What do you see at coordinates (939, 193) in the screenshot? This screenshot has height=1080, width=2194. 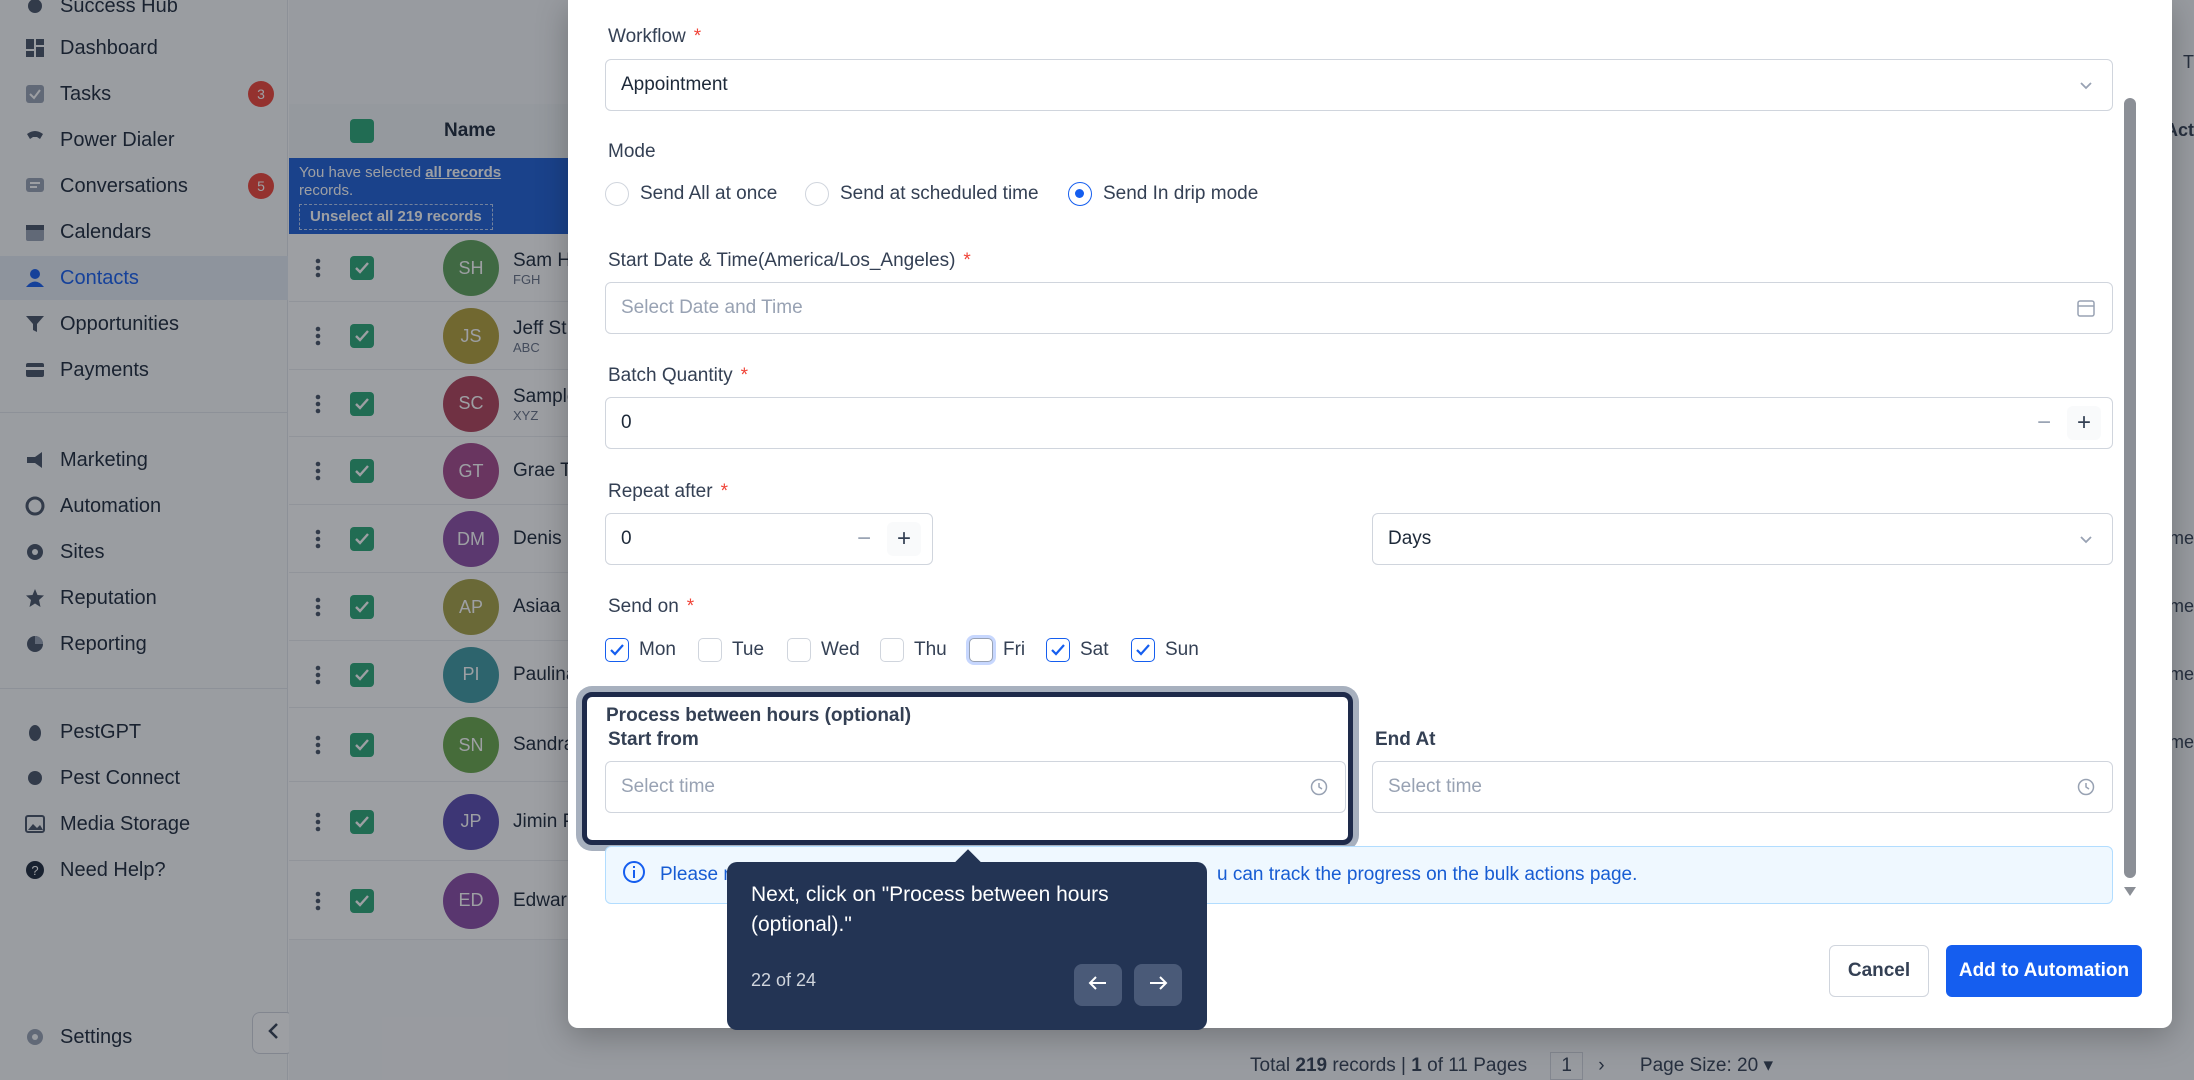 I see `radio-label: Send at scheduled time` at bounding box center [939, 193].